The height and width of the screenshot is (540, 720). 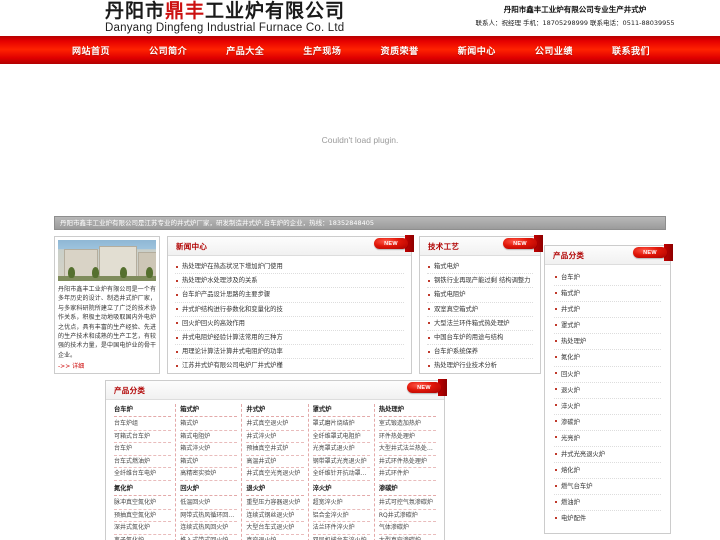 What do you see at coordinates (209, 437) in the screenshot?
I see `product-item: 箱式电阻炉` at bounding box center [209, 437].